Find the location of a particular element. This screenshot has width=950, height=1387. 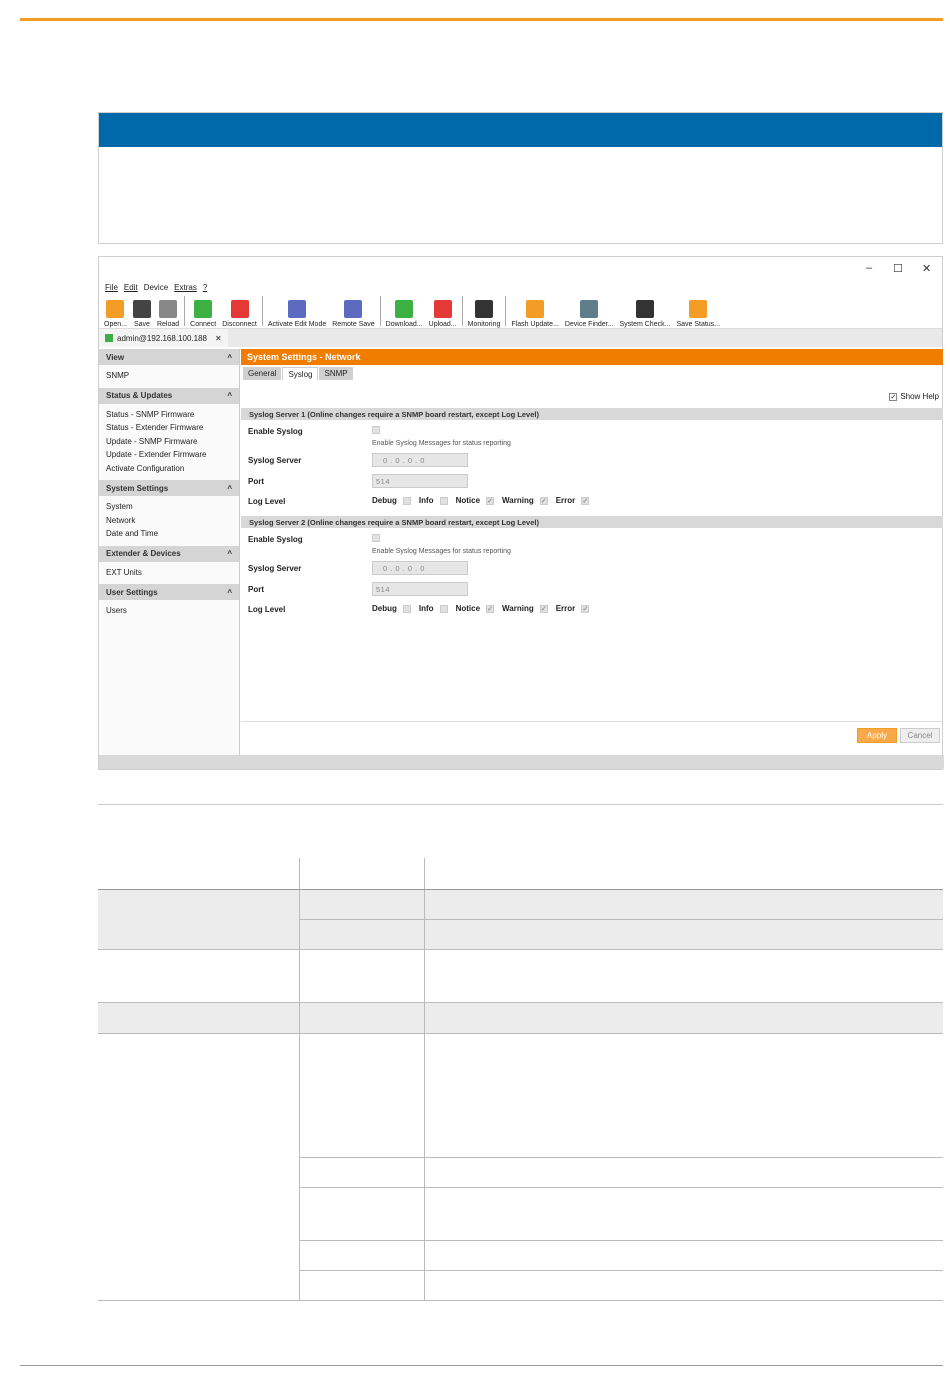

sidebar-section-0: View ^ is located at coordinates (169, 357).